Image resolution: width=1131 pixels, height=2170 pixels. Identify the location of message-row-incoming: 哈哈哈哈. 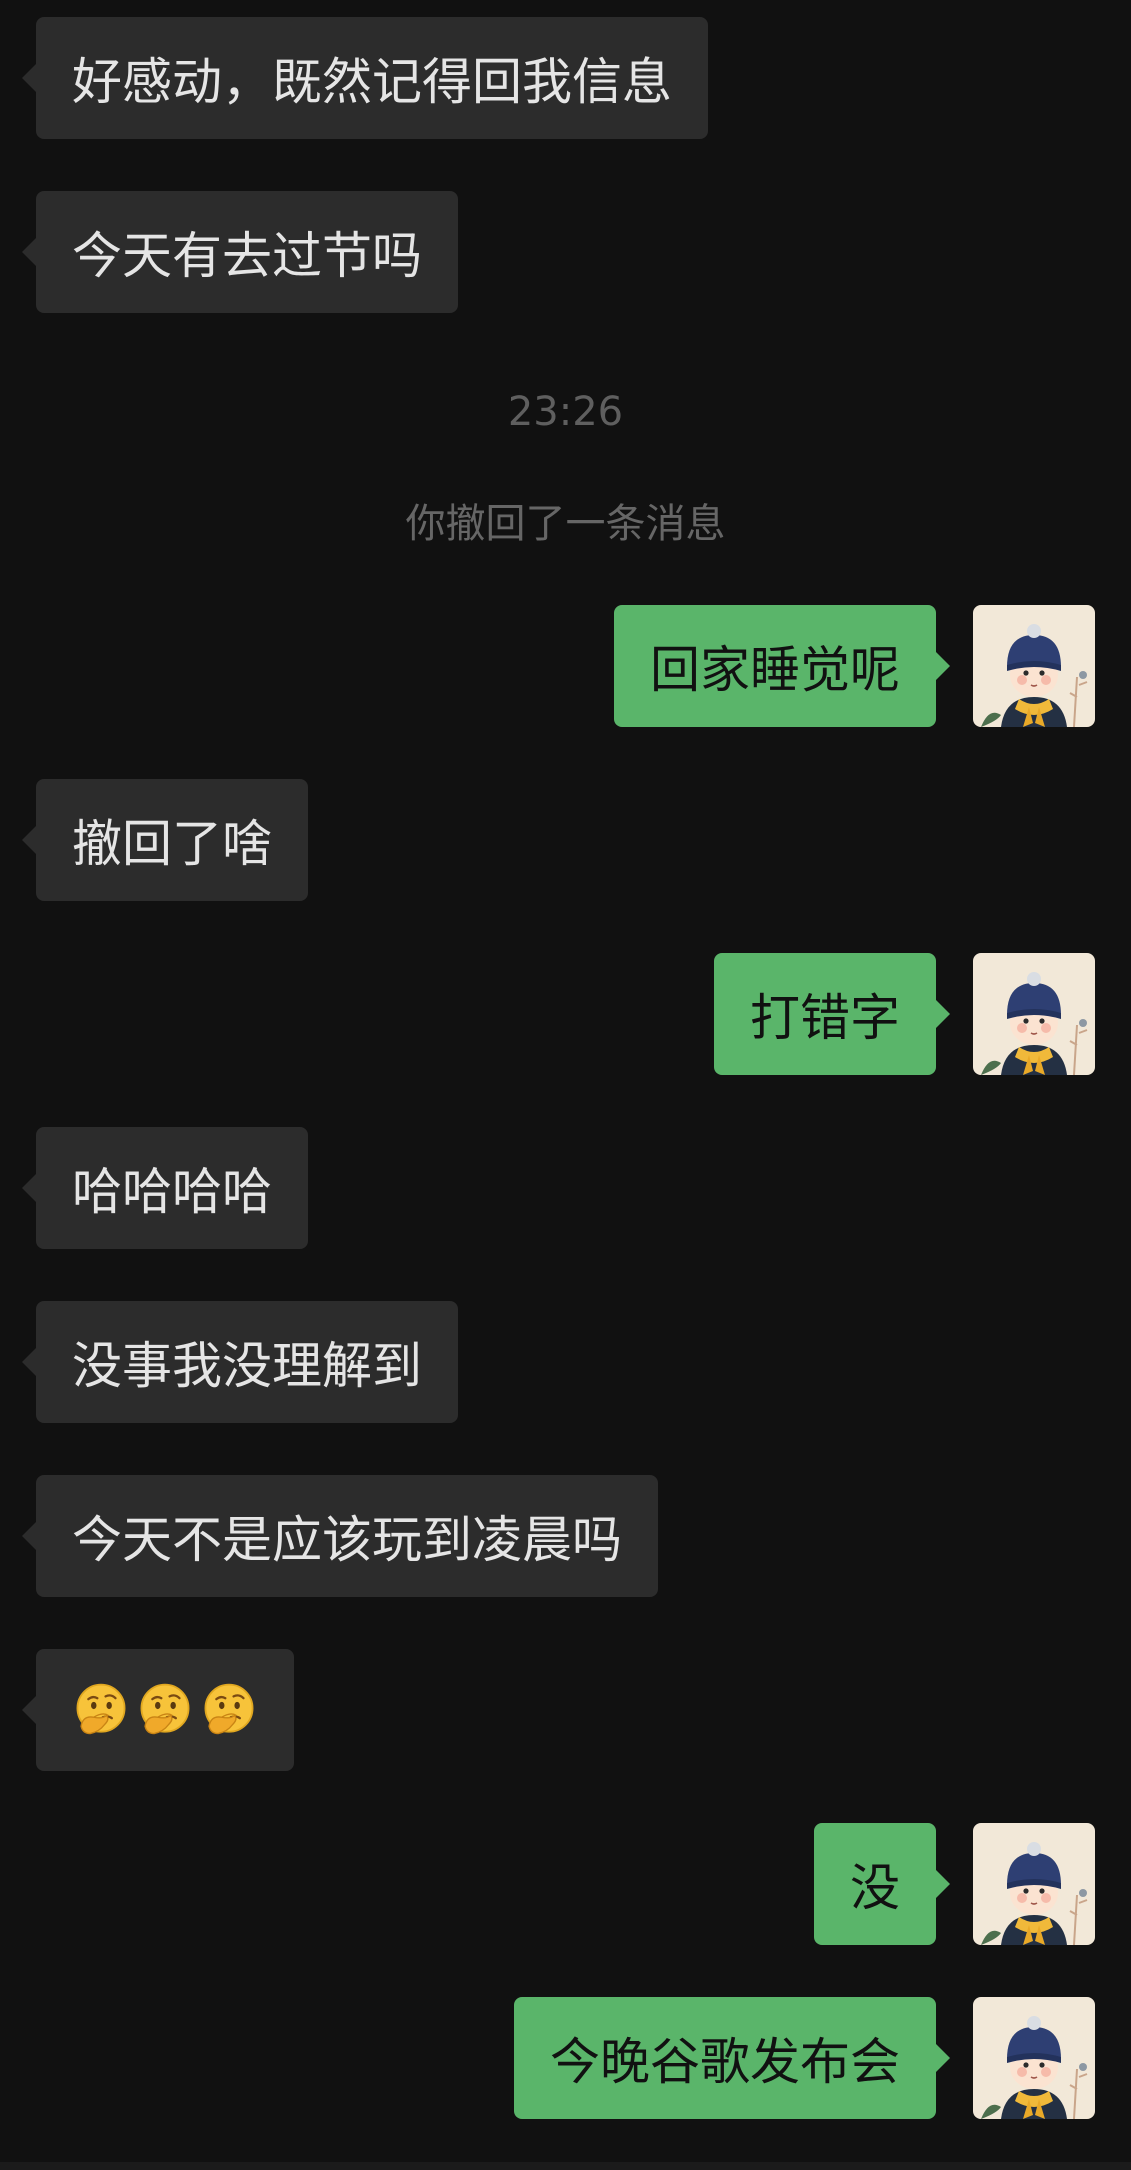
(565, 1188).